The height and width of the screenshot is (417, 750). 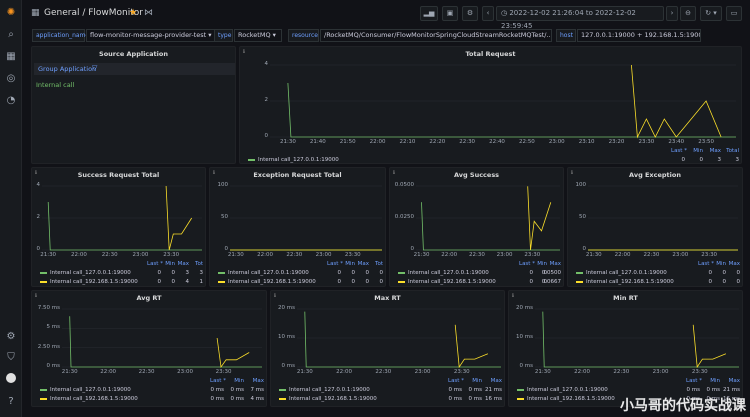 What do you see at coordinates (11, 380) in the screenshot?
I see `avatar` at bounding box center [11, 380].